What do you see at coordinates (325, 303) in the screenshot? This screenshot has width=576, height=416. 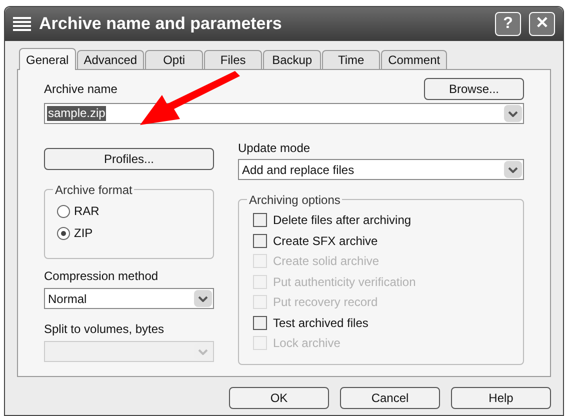 I see `checkbox-label: Put recovery record` at bounding box center [325, 303].